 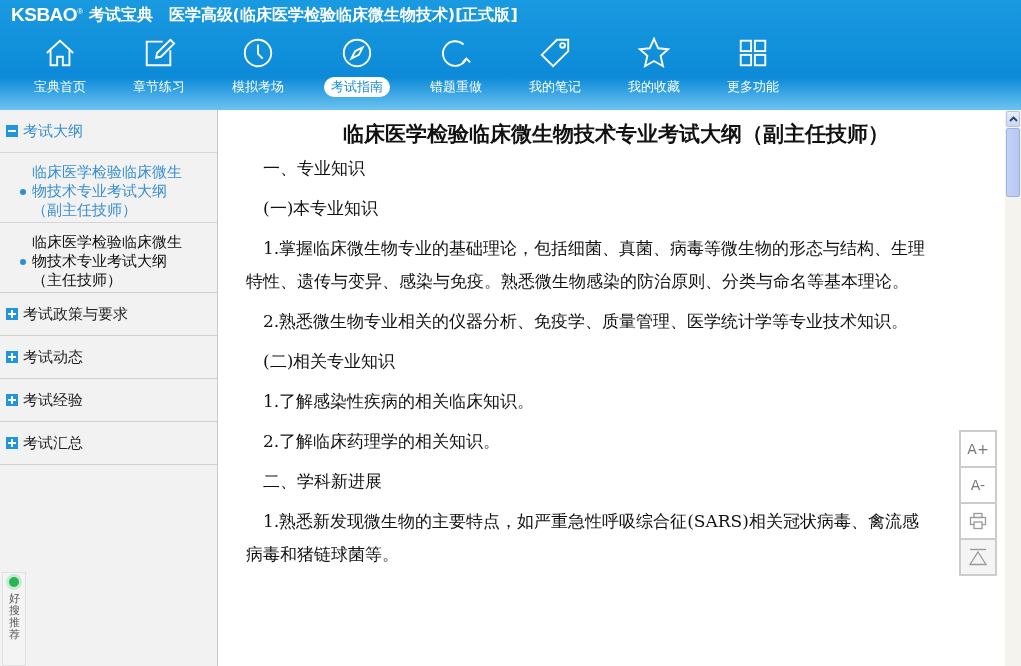 I want to click on scroll-up-button, so click(x=1013, y=119).